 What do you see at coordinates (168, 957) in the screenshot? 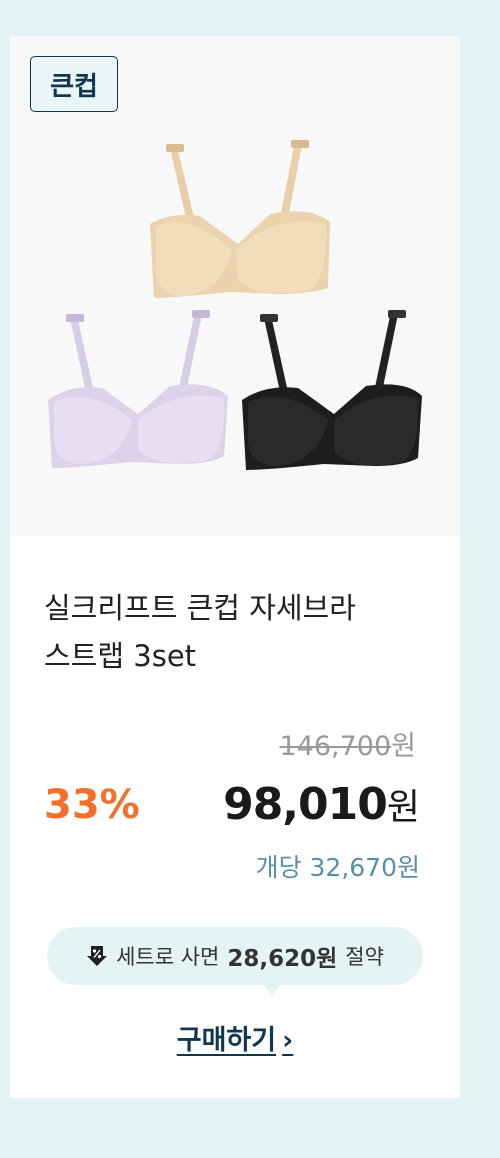
I see `savings-prefix: 세트로 사면` at bounding box center [168, 957].